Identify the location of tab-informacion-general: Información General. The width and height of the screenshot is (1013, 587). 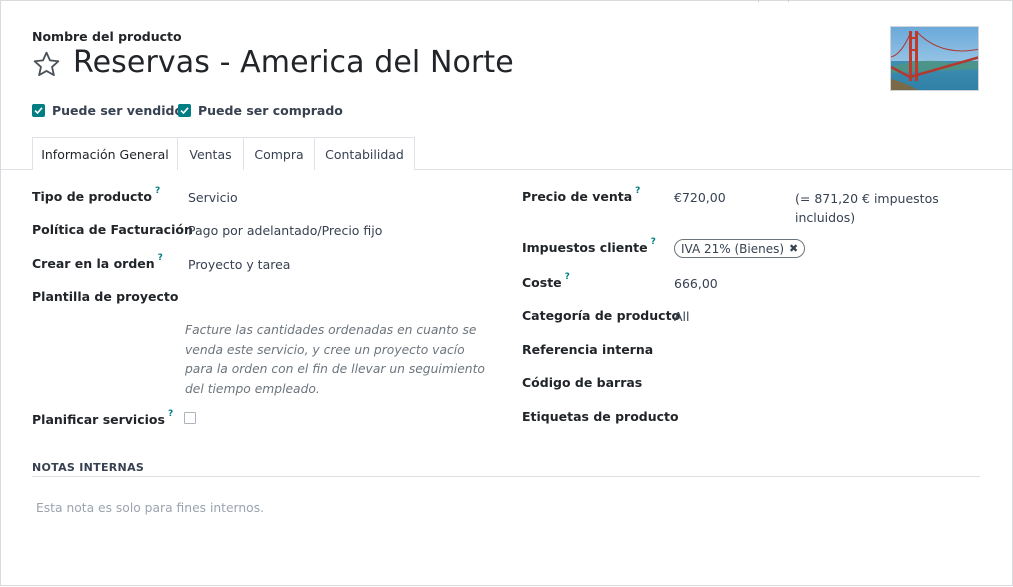
(105, 153).